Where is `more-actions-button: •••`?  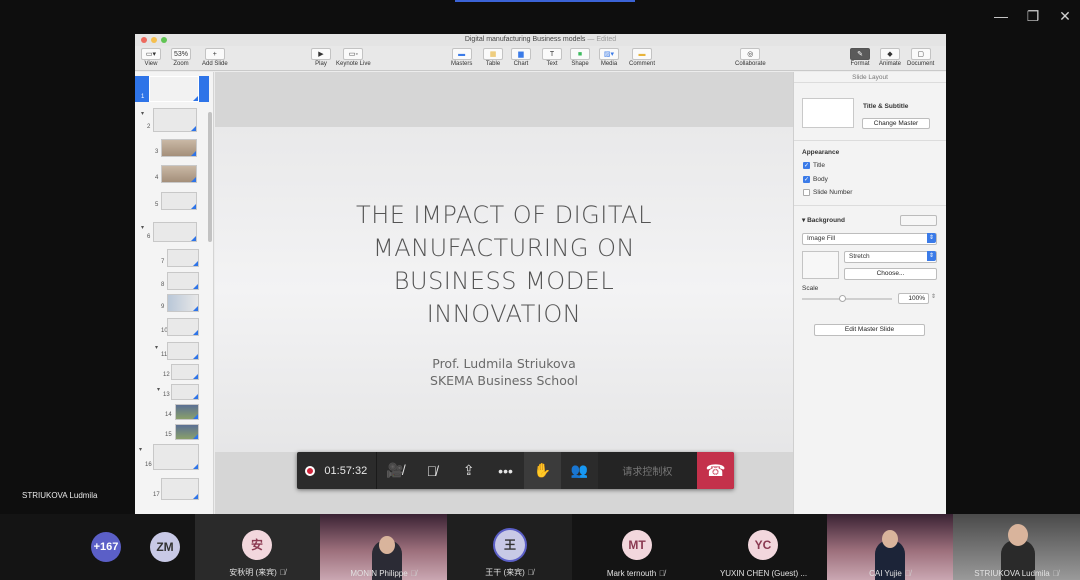 more-actions-button: ••• is located at coordinates (505, 470).